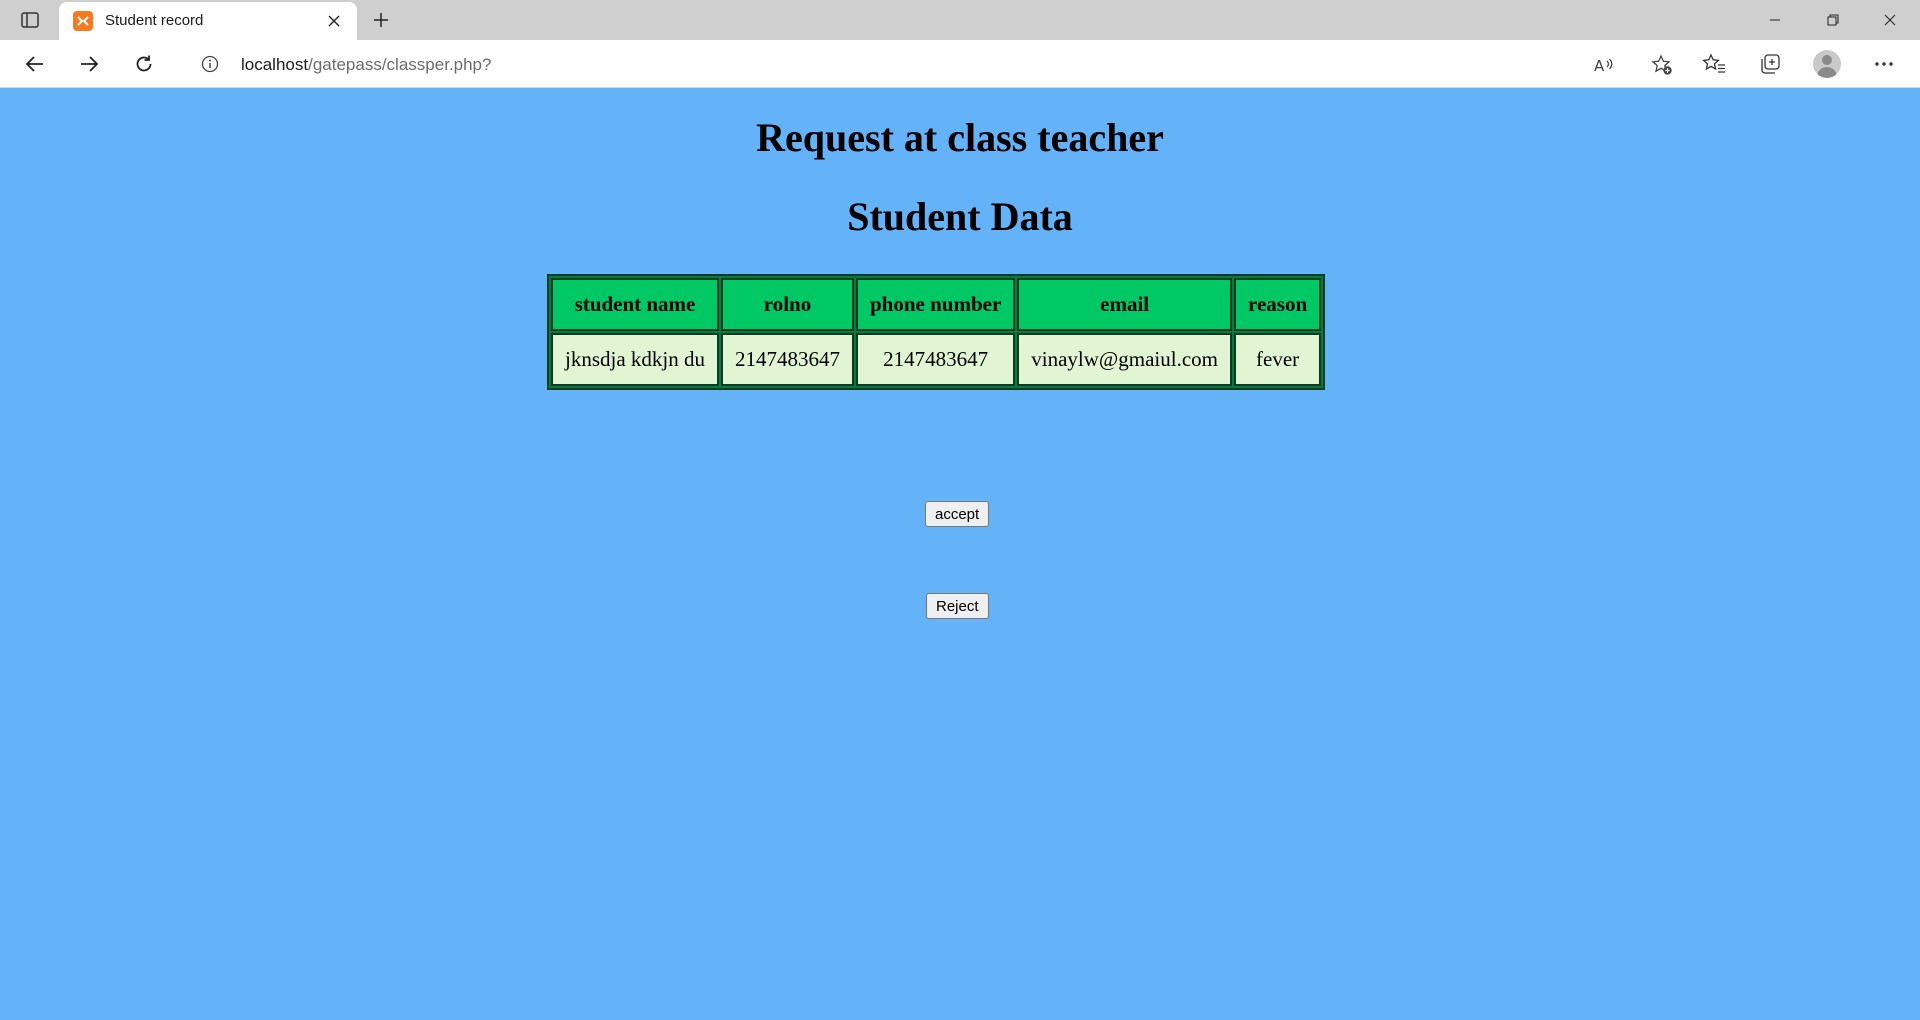 The height and width of the screenshot is (1020, 1920). Describe the element at coordinates (83, 21) in the screenshot. I see `xampp-icon` at that location.